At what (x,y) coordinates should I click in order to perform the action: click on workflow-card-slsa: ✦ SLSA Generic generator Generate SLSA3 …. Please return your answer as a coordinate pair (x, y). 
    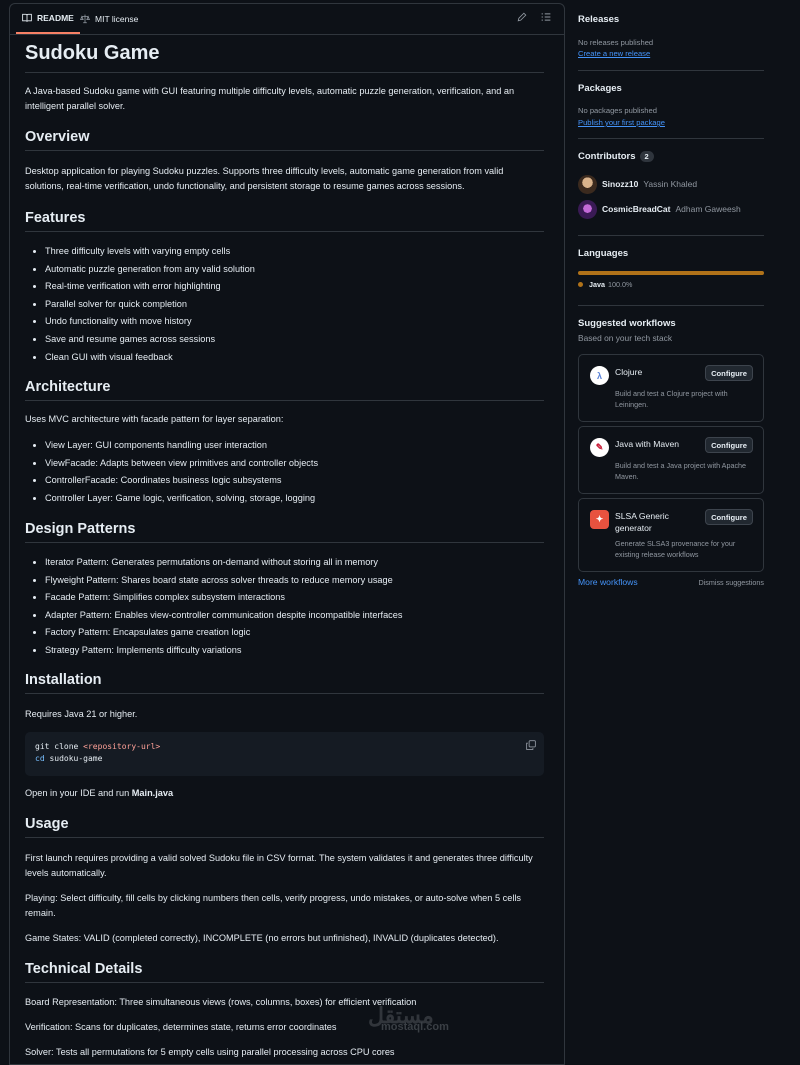
    Looking at the image, I should click on (671, 535).